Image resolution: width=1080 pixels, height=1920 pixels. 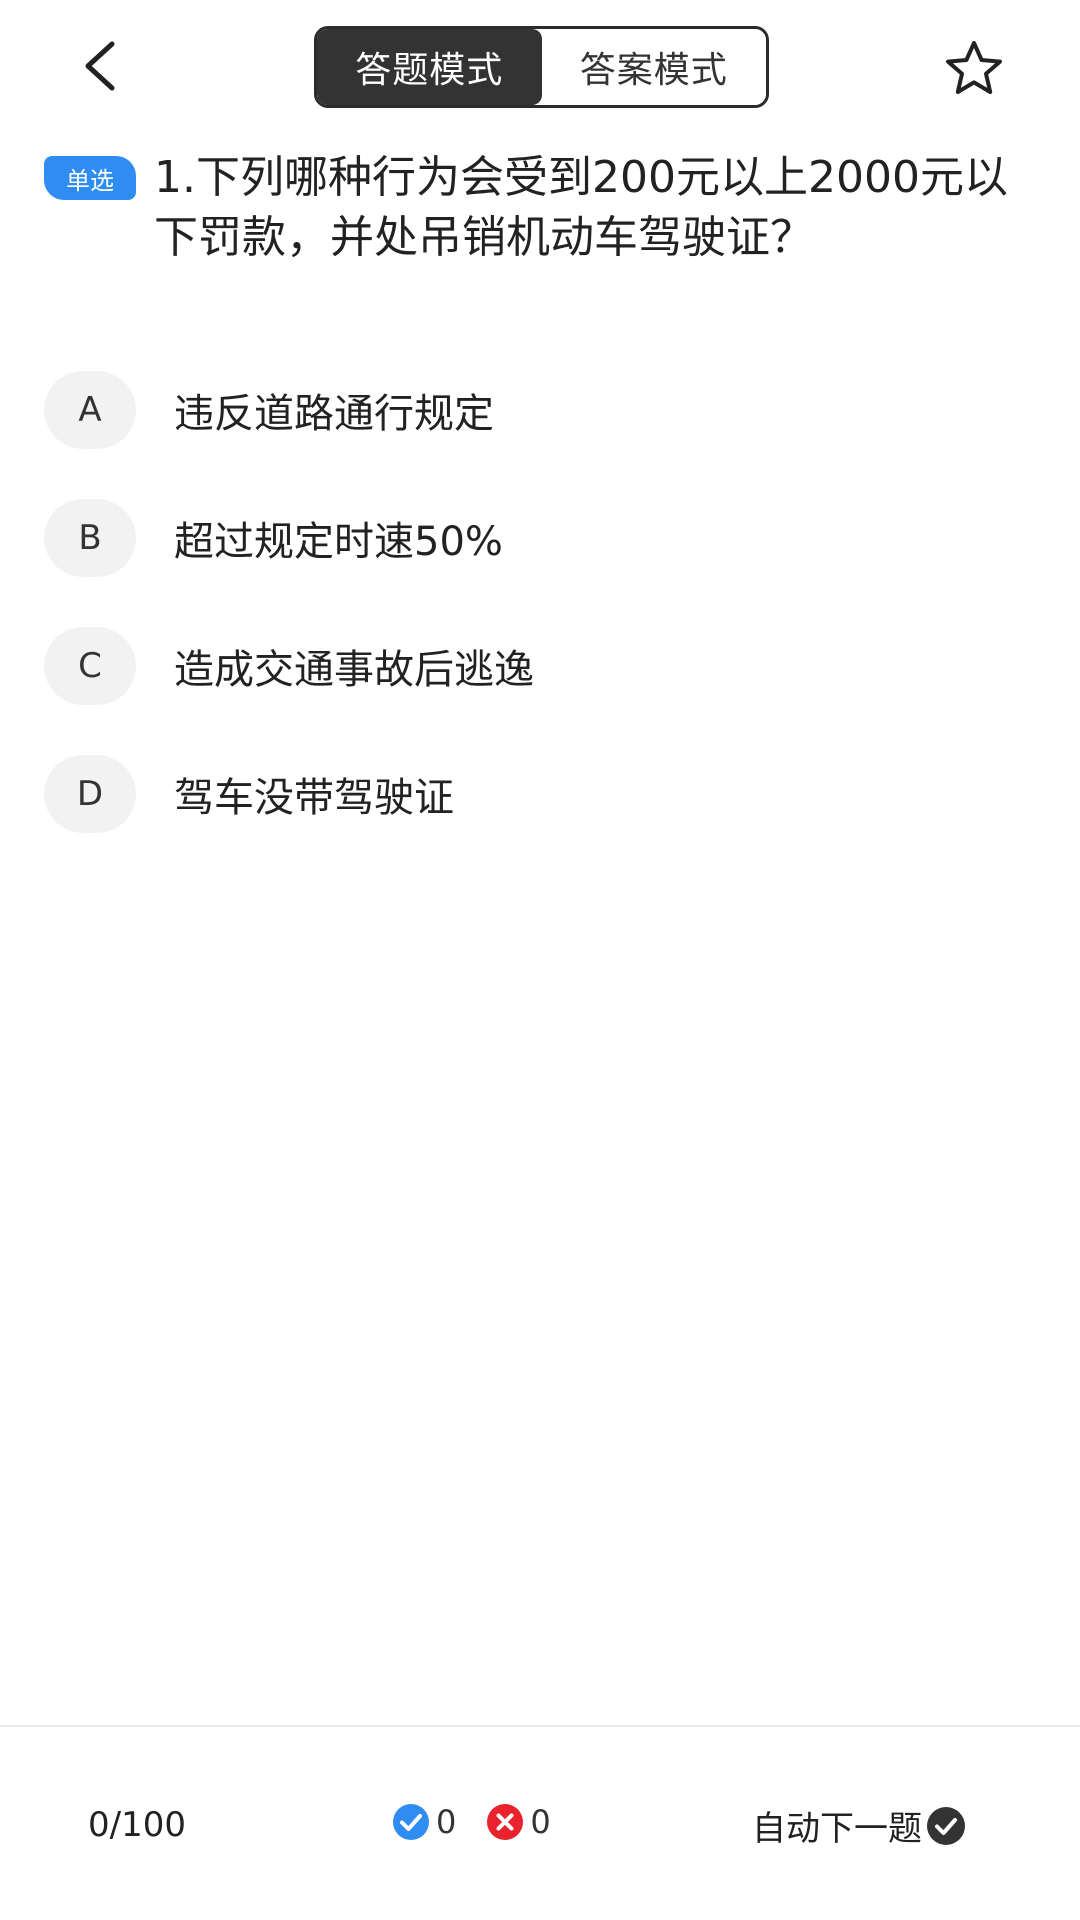 I want to click on bottom-bar: 0/100 0 0 自动下一题, so click(x=540, y=1823).